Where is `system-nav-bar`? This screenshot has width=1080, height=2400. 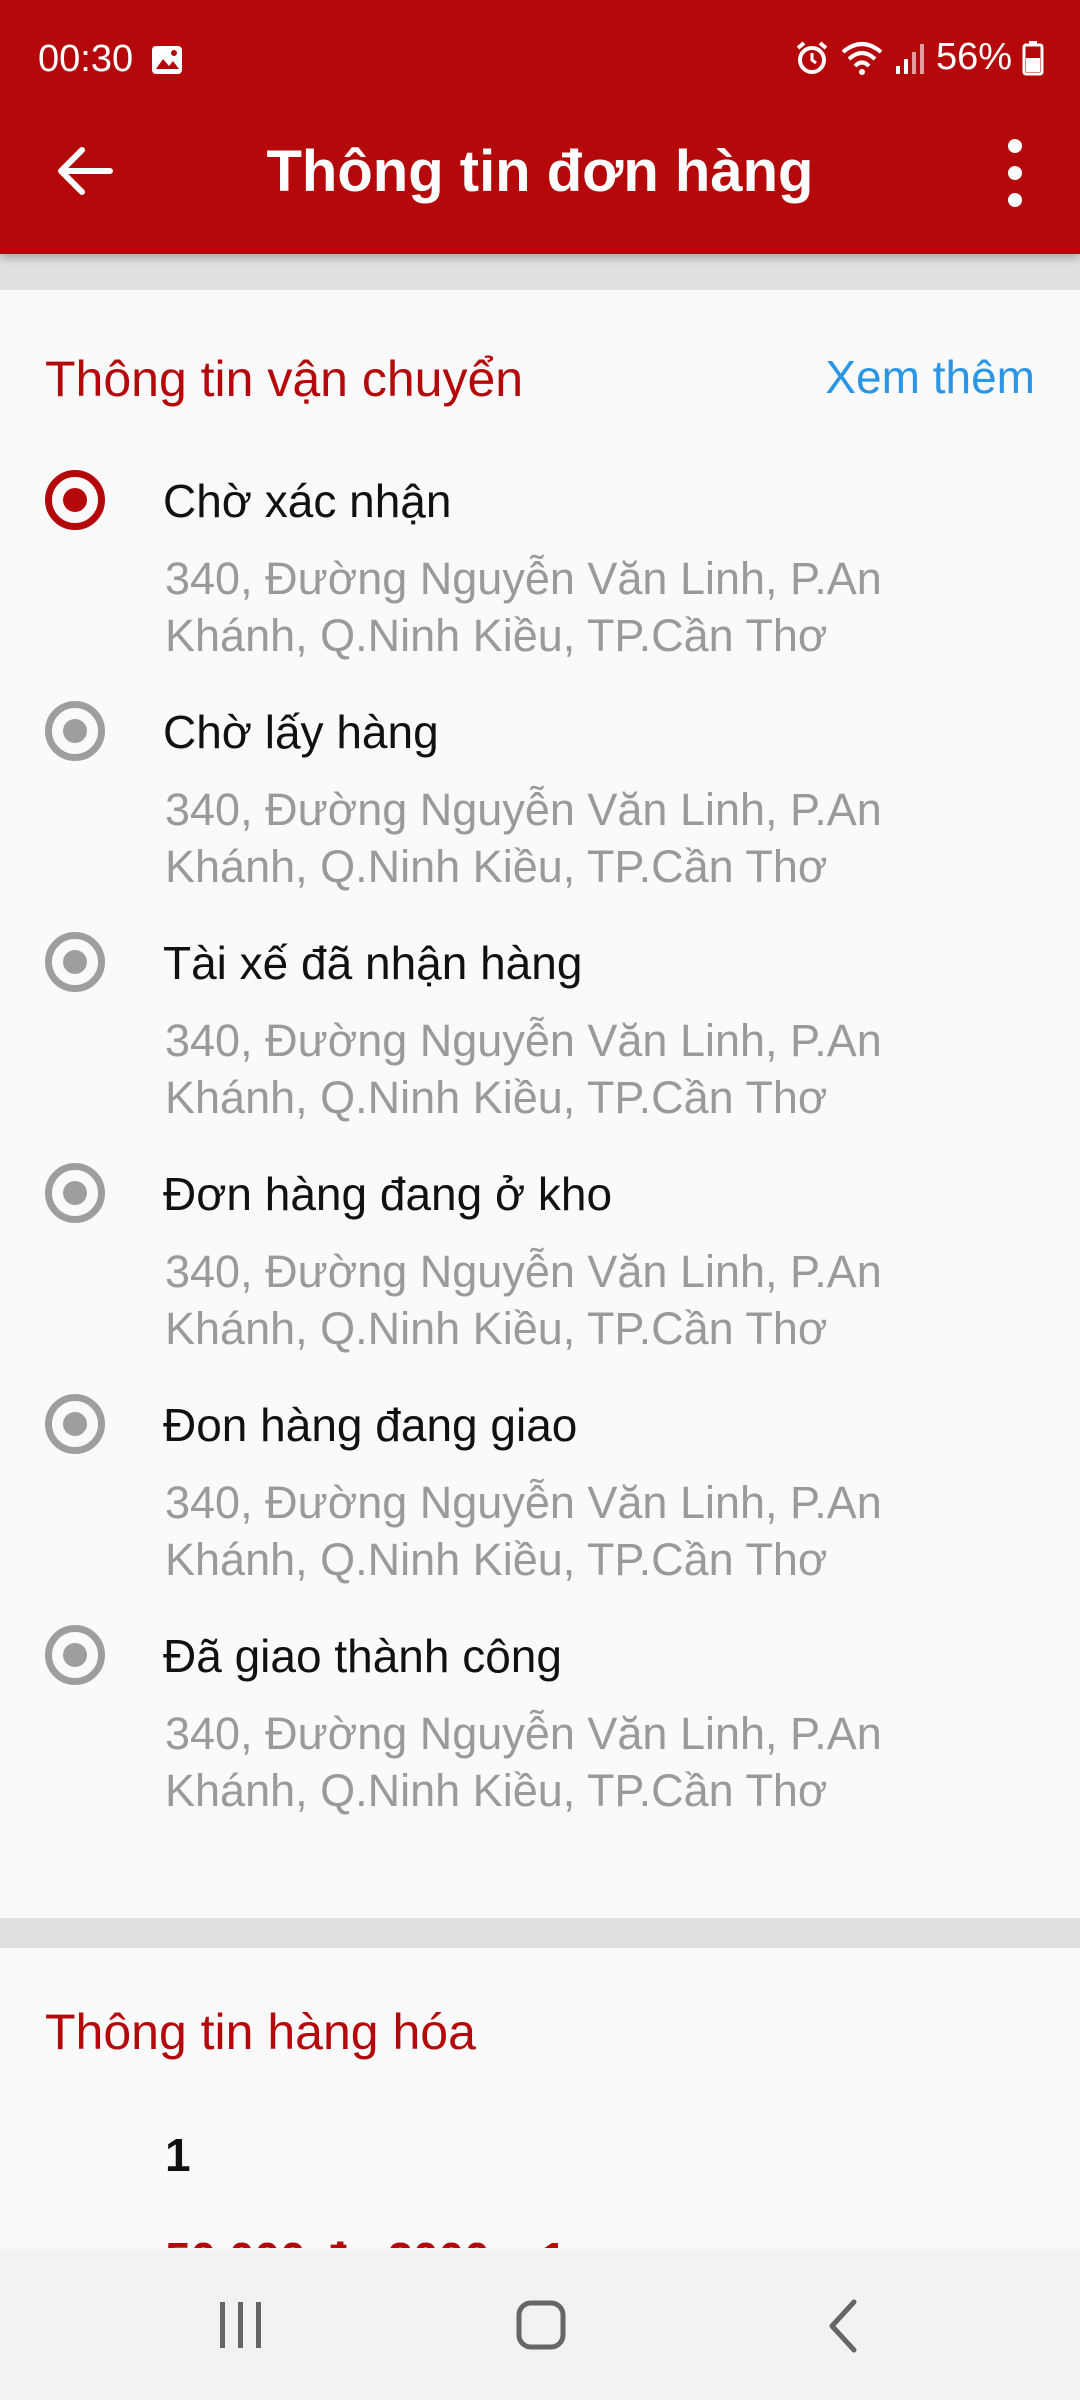 system-nav-bar is located at coordinates (540, 2326).